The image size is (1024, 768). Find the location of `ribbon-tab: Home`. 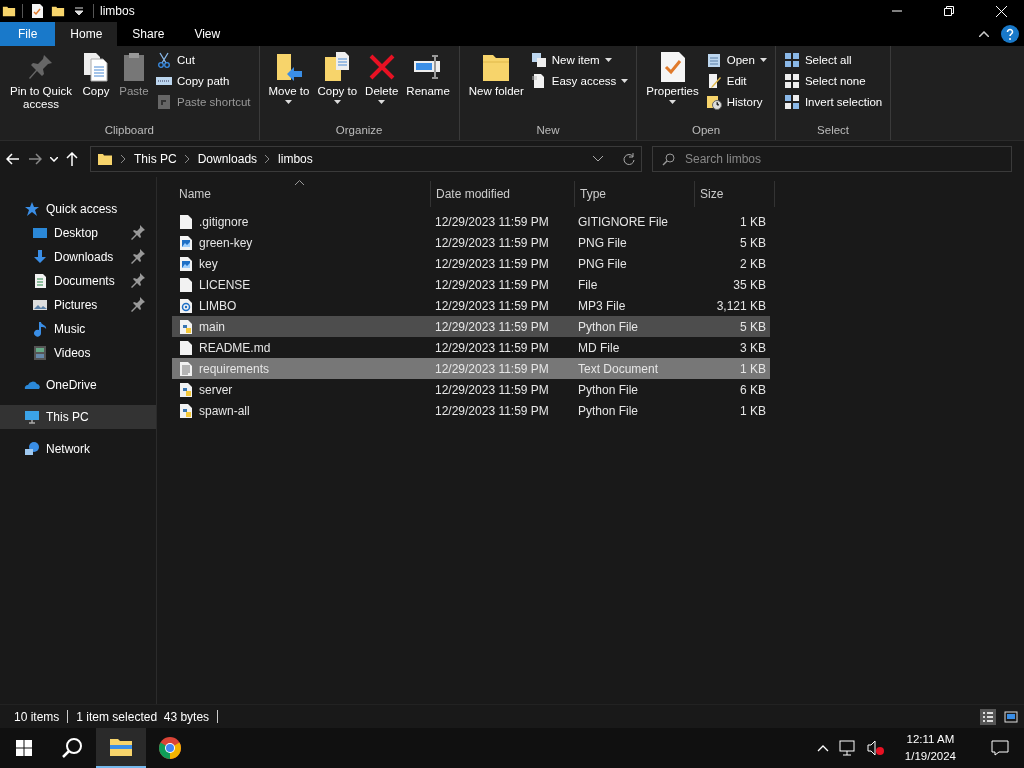

ribbon-tab: Home is located at coordinates (86, 34).